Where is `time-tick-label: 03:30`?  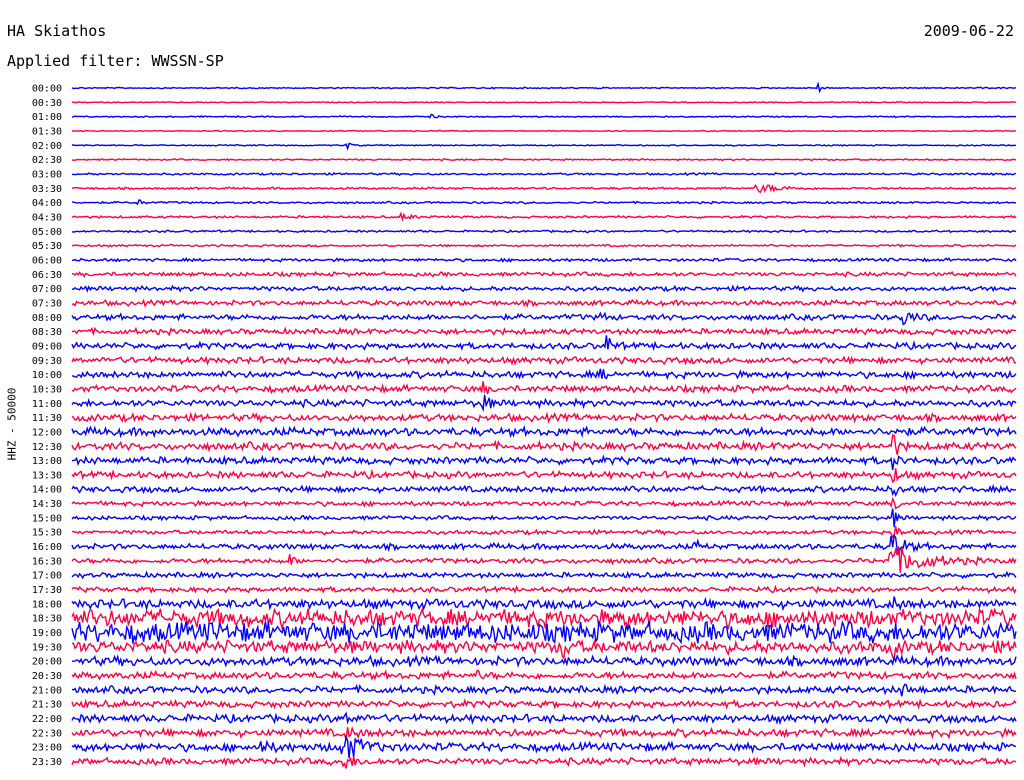 time-tick-label: 03:30 is located at coordinates (47, 189).